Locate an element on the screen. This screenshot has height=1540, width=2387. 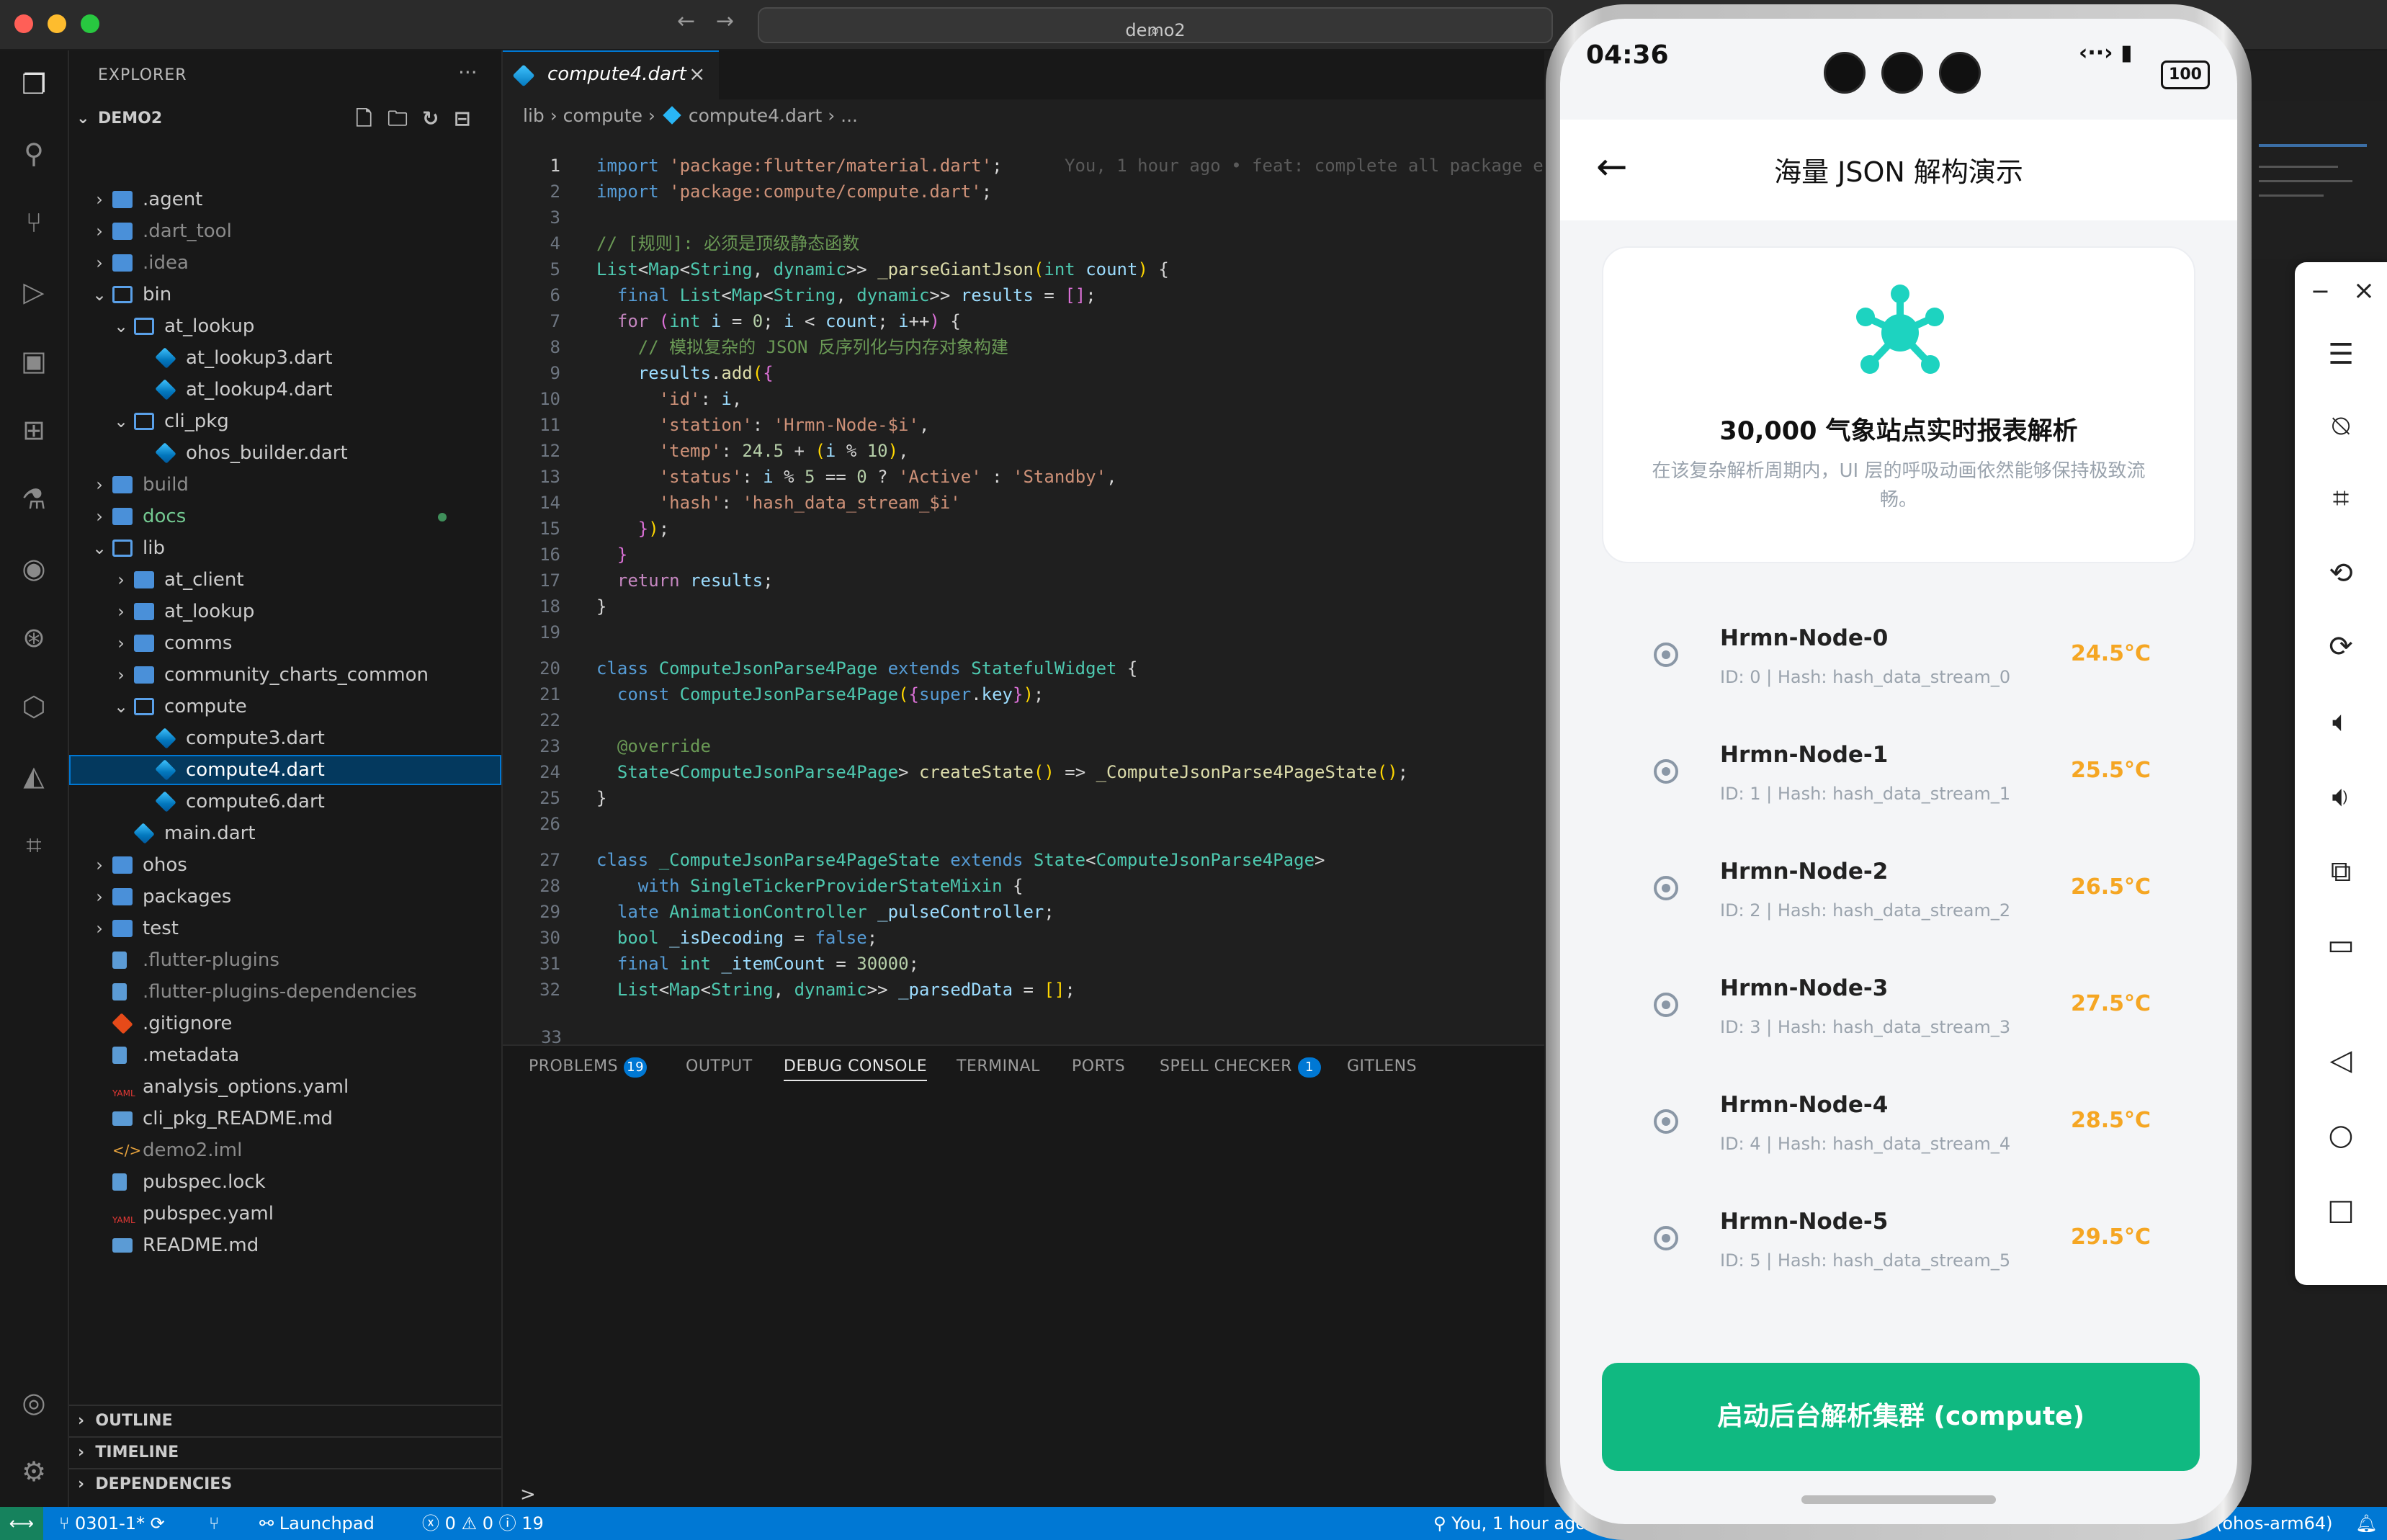
dependencies-section: › DEPENDENCIES is located at coordinates (285, 1484).